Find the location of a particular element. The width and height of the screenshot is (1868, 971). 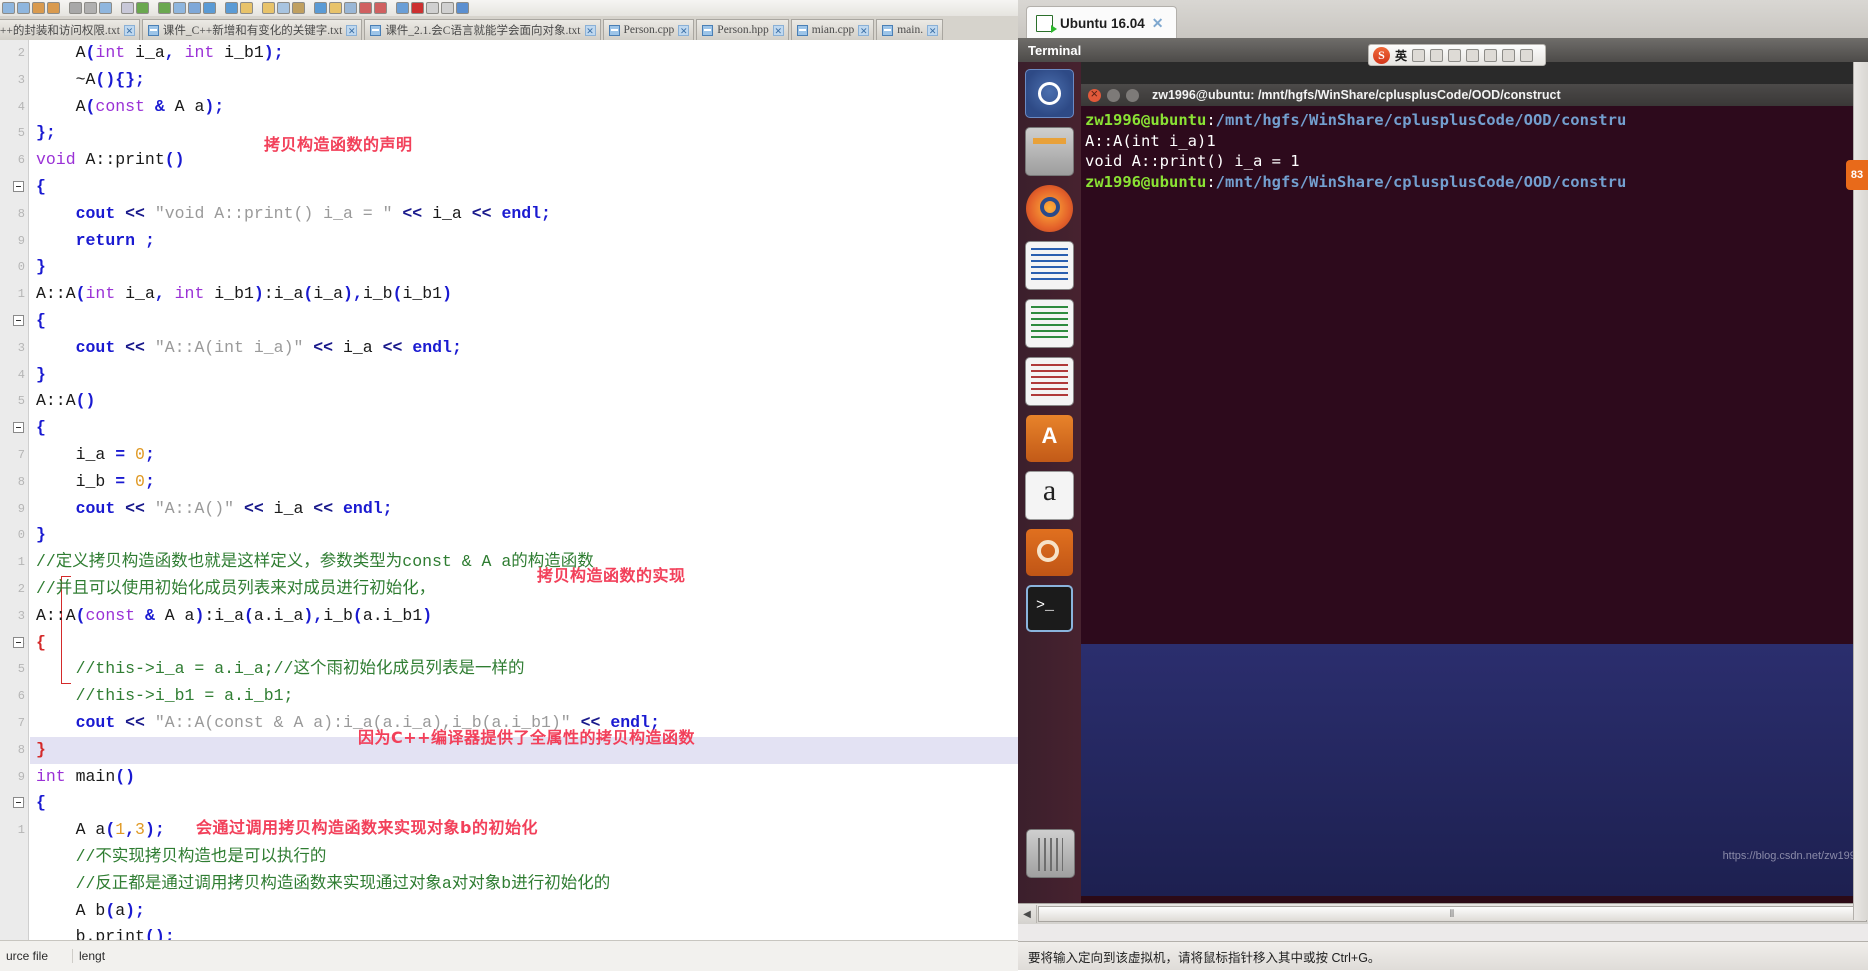

code-line: void A::print() is located at coordinates (524, 160).